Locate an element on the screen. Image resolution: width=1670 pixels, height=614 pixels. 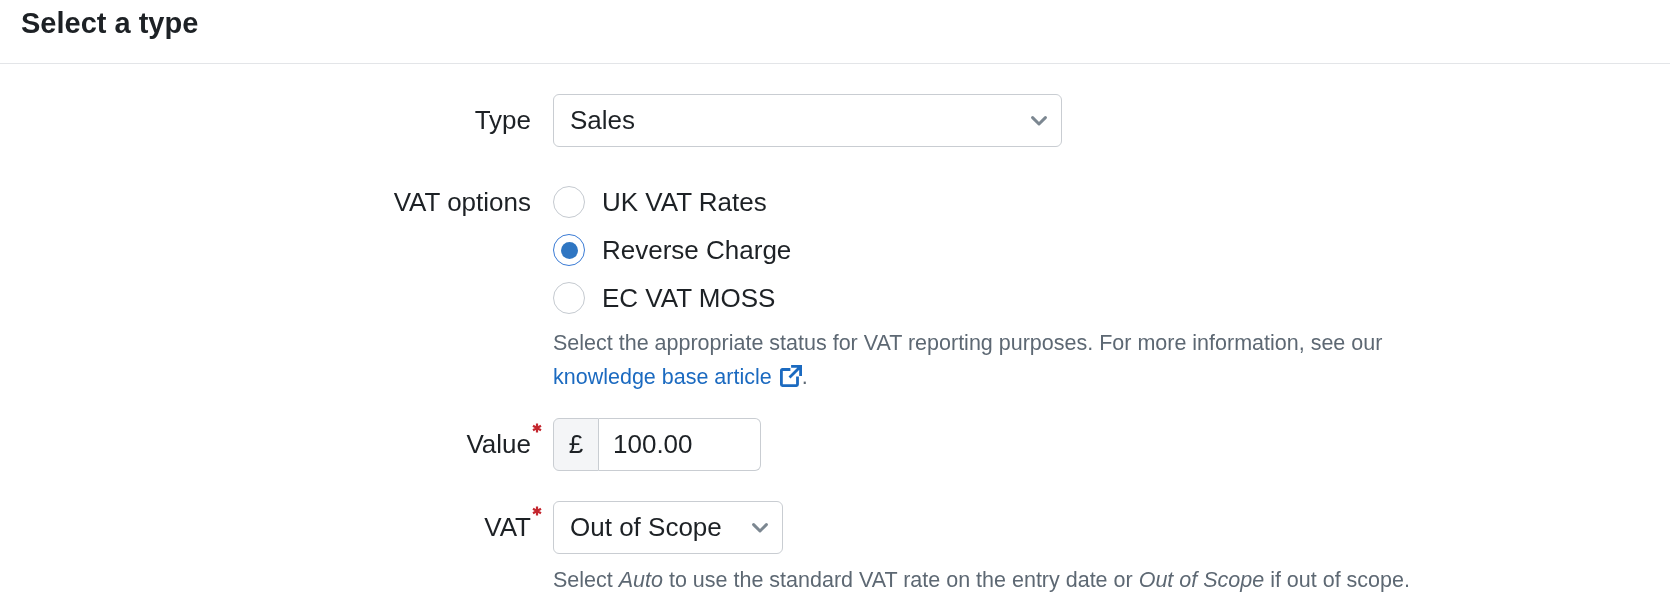
help-text: Select the appropriate status for VAT reporting purposes. For more information, see our knowledge base article . is located at coordinates (968, 360).